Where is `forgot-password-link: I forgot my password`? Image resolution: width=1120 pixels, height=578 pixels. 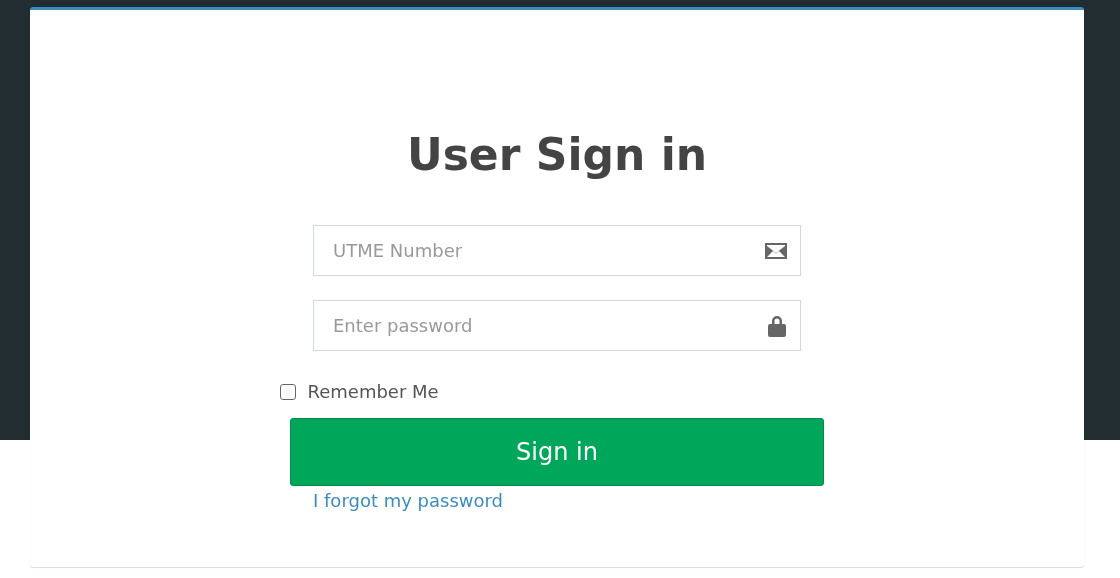 forgot-password-link: I forgot my password is located at coordinates (408, 500).